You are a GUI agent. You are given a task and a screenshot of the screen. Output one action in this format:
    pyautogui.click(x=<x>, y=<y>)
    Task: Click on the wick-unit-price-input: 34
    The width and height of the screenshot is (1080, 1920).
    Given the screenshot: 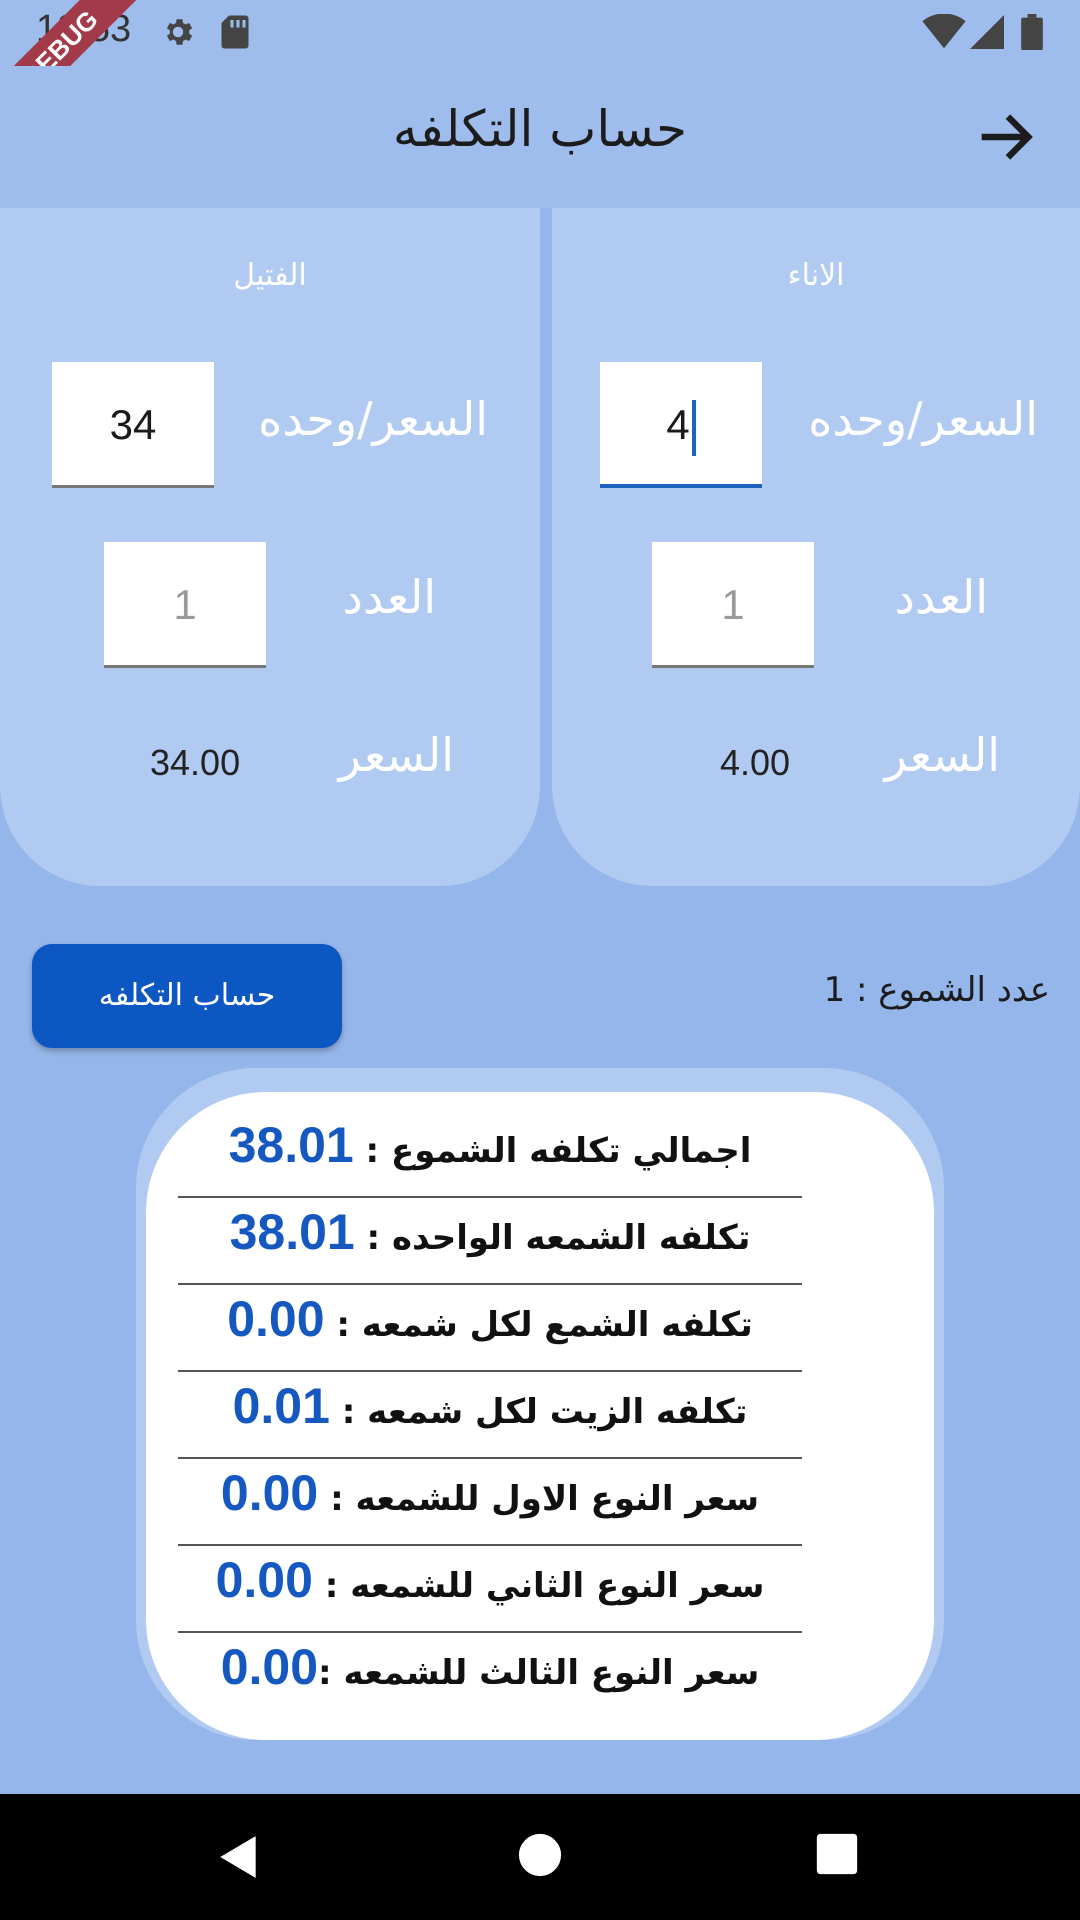 What is the action you would take?
    pyautogui.click(x=133, y=425)
    